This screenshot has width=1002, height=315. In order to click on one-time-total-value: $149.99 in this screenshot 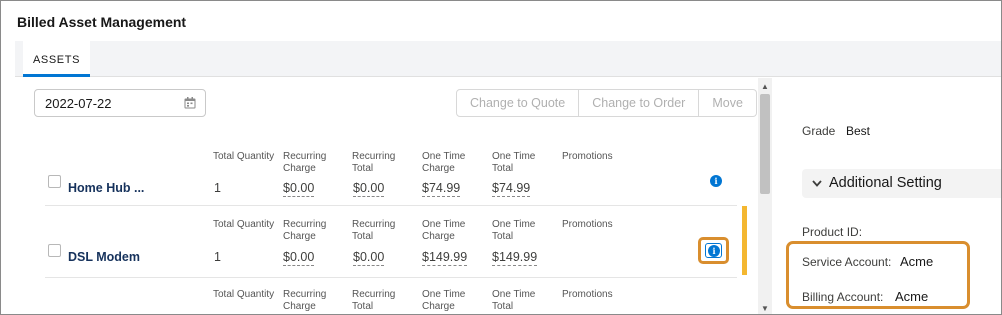, I will do `click(515, 258)`.